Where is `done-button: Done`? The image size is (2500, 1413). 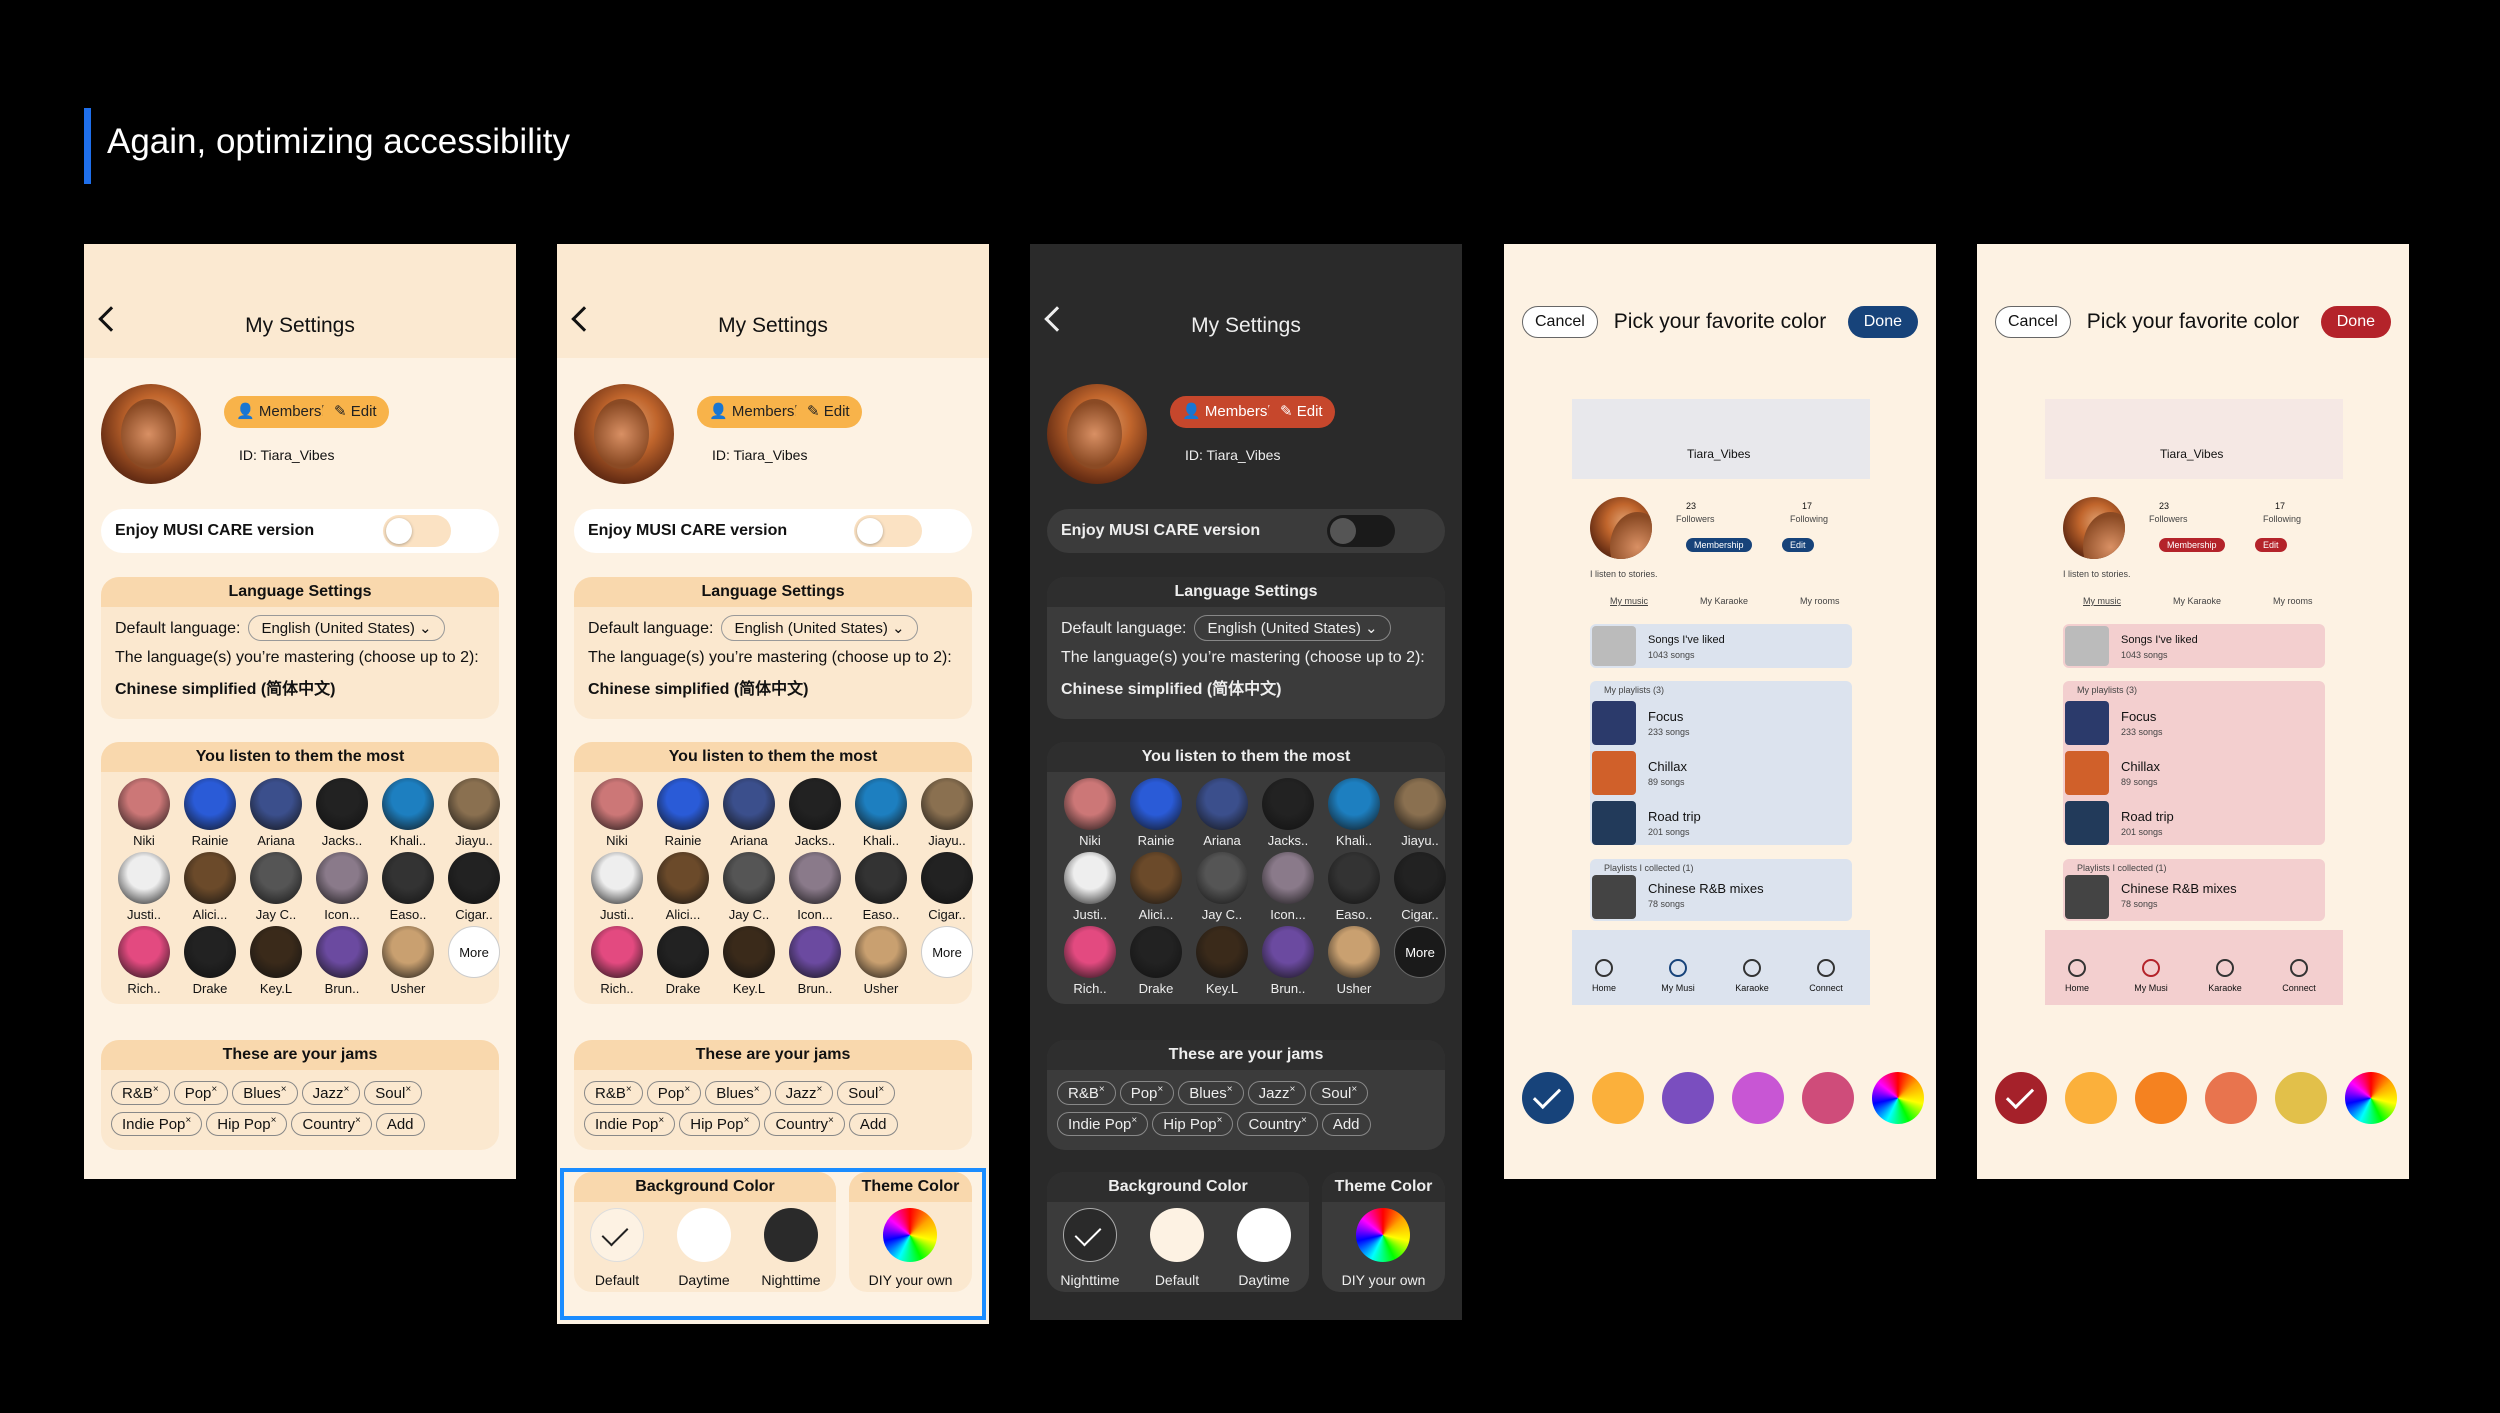
done-button: Done is located at coordinates (2355, 322).